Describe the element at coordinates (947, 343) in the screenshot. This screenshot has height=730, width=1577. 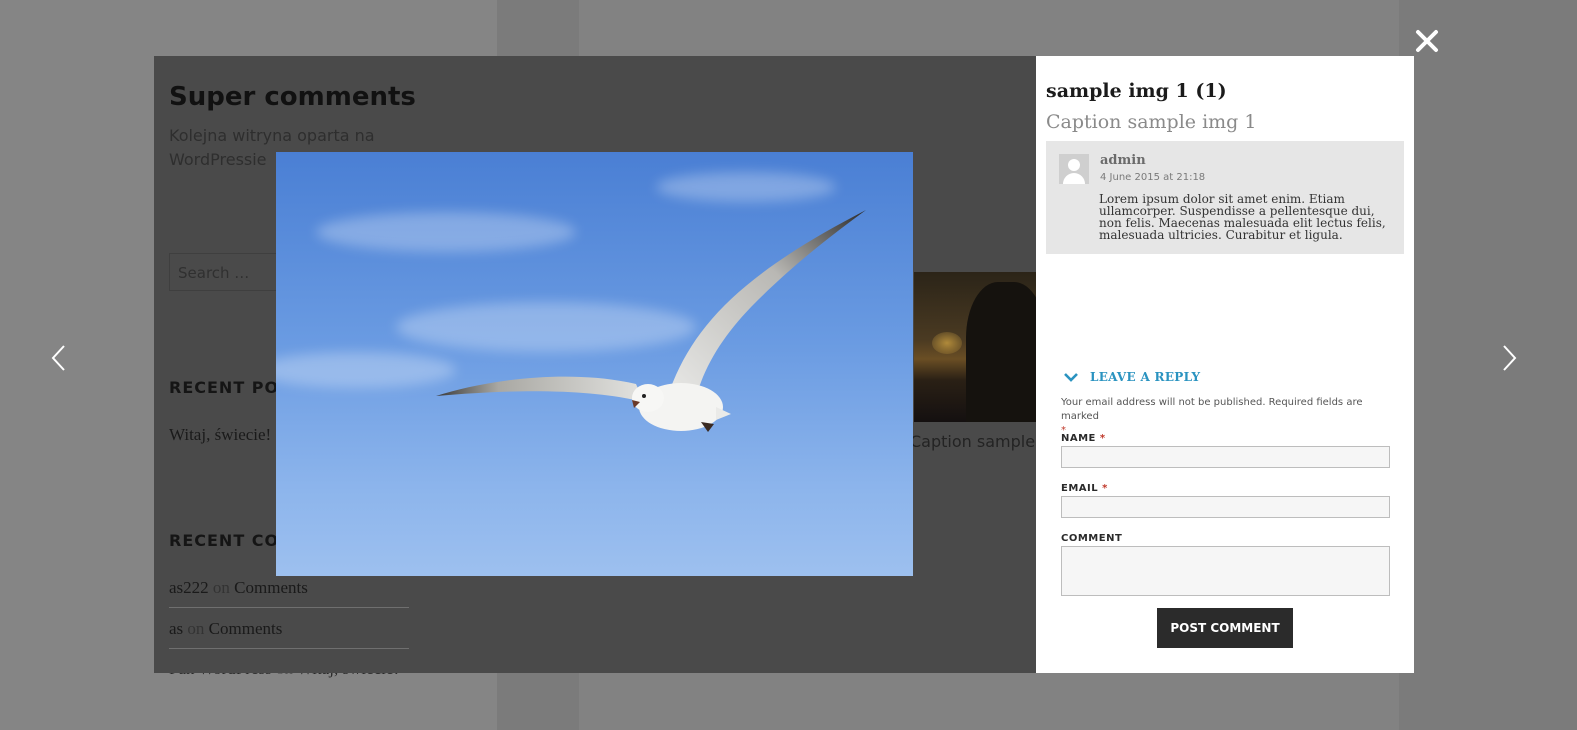
I see `thumbnail-sun` at that location.